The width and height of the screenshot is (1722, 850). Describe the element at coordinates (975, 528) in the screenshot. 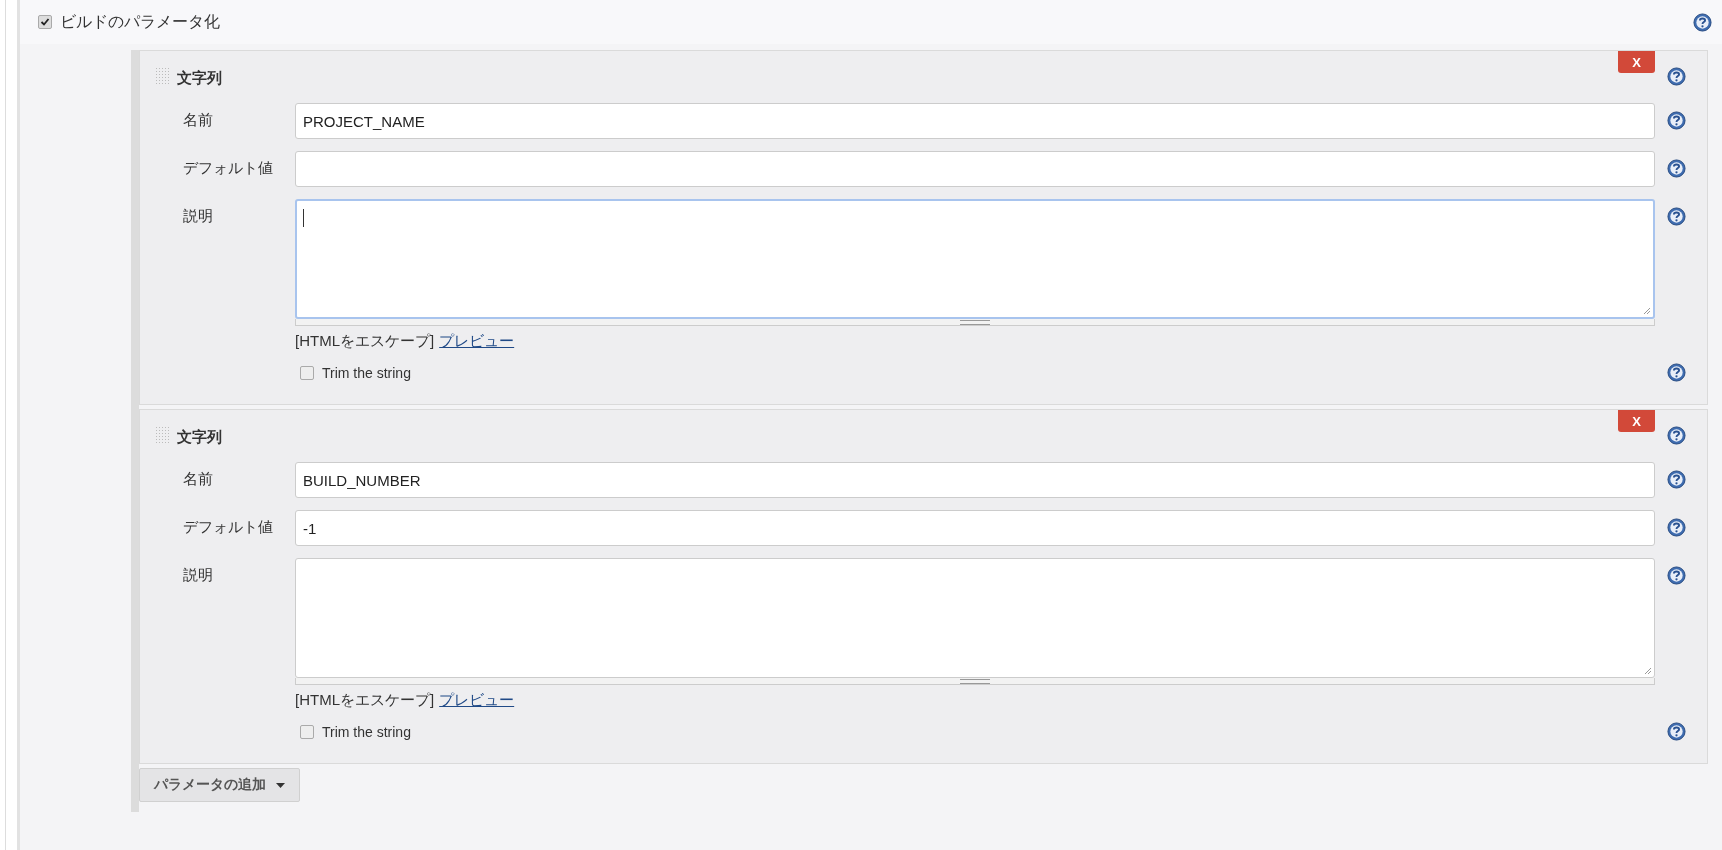

I see `text-field: -1` at that location.